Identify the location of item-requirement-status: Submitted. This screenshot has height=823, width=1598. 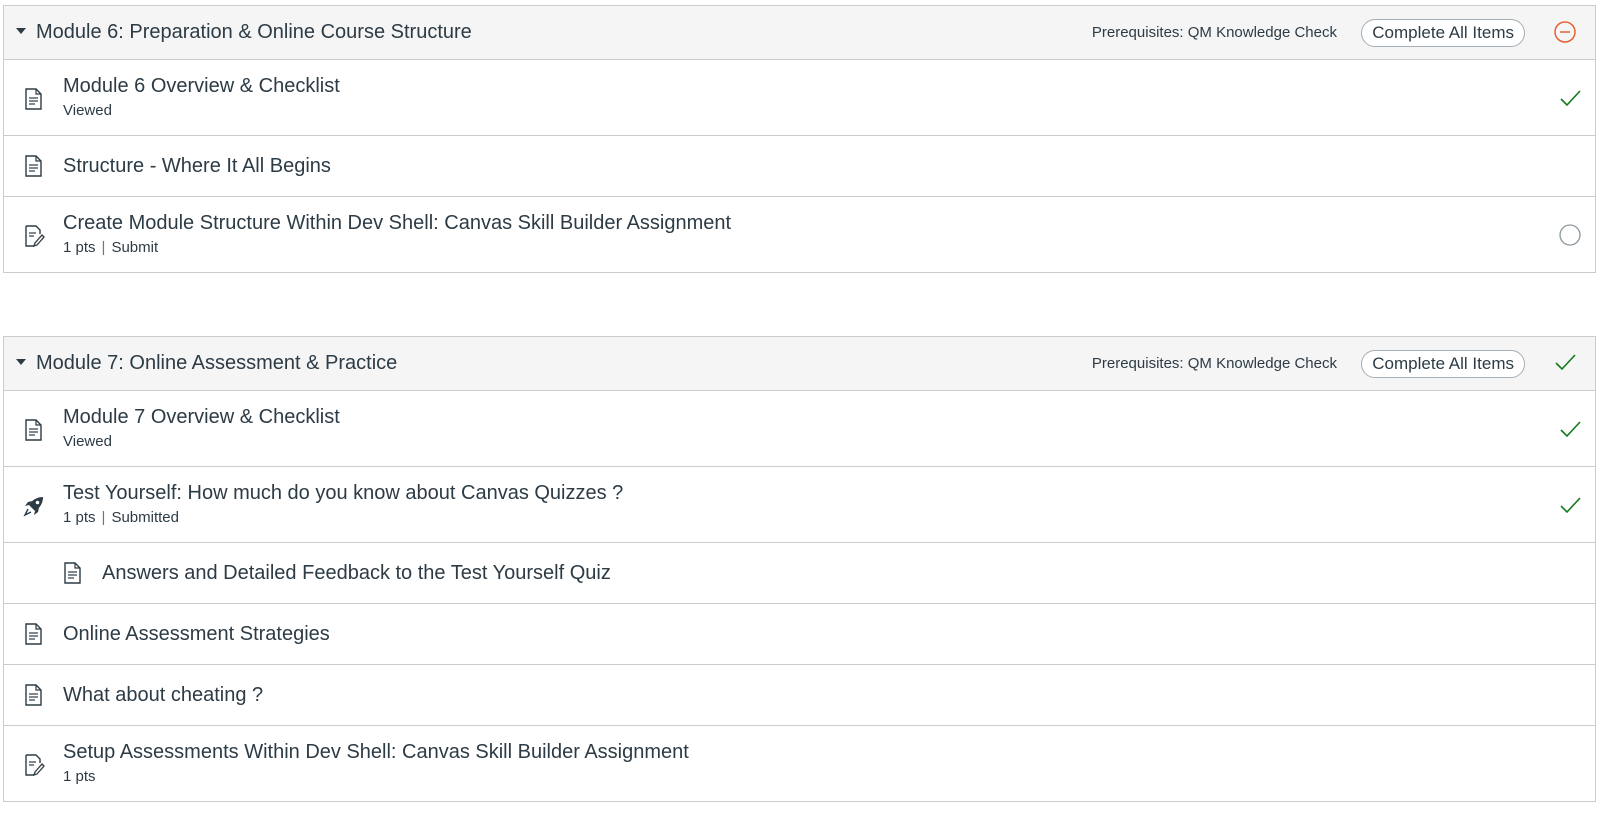
(145, 517).